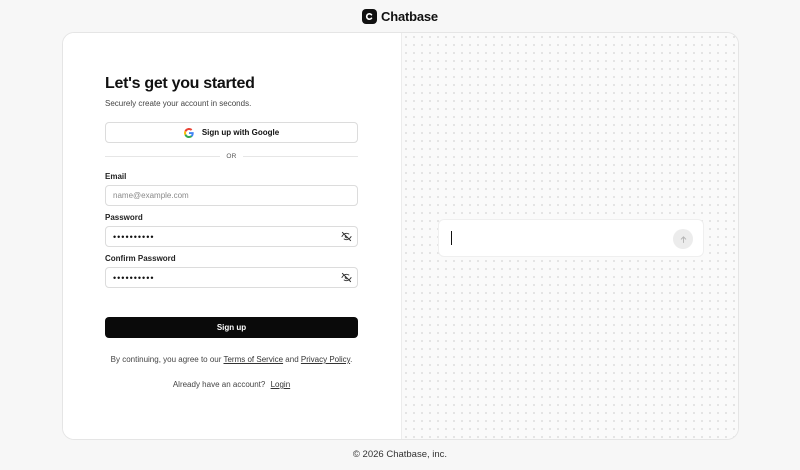 This screenshot has width=800, height=470. I want to click on password-field-wrap, so click(231, 236).